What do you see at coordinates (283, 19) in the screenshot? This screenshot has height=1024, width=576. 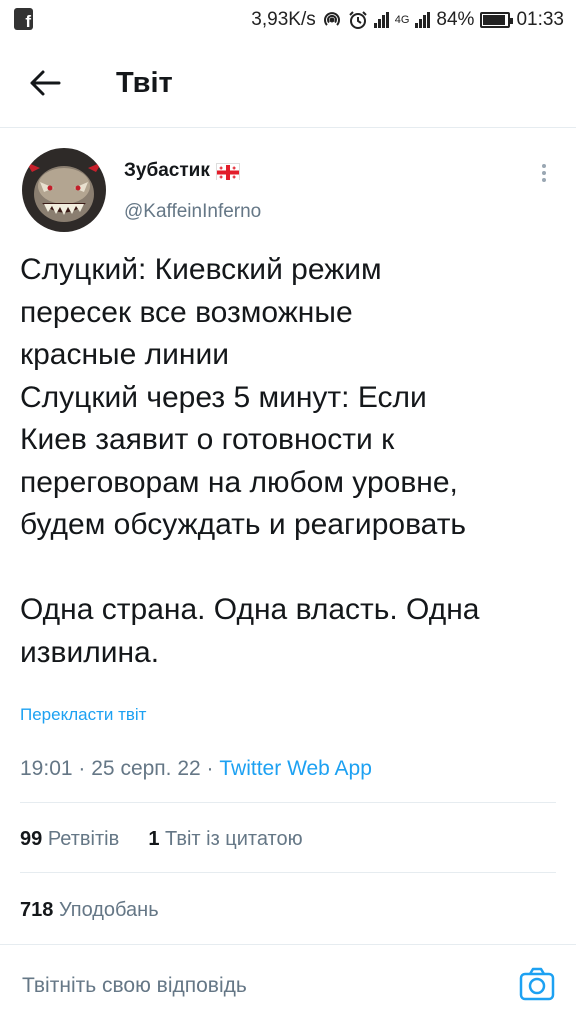 I see `network-speed: 3,93K/s` at bounding box center [283, 19].